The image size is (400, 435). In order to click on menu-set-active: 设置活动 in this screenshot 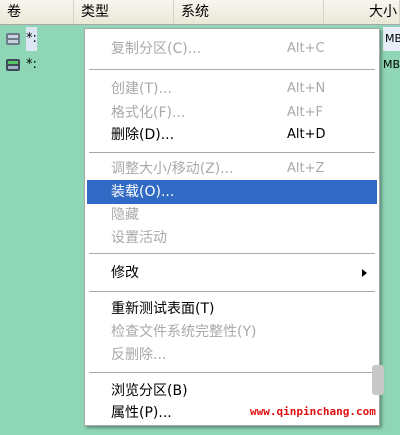, I will do `click(232, 238)`.